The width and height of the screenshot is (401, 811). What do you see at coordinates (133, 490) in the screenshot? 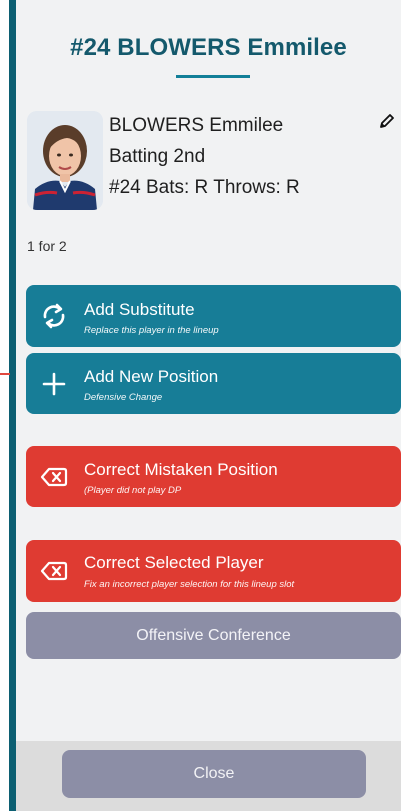
I see `correct-mistaken-position-subtitle: (Player did not play DP` at bounding box center [133, 490].